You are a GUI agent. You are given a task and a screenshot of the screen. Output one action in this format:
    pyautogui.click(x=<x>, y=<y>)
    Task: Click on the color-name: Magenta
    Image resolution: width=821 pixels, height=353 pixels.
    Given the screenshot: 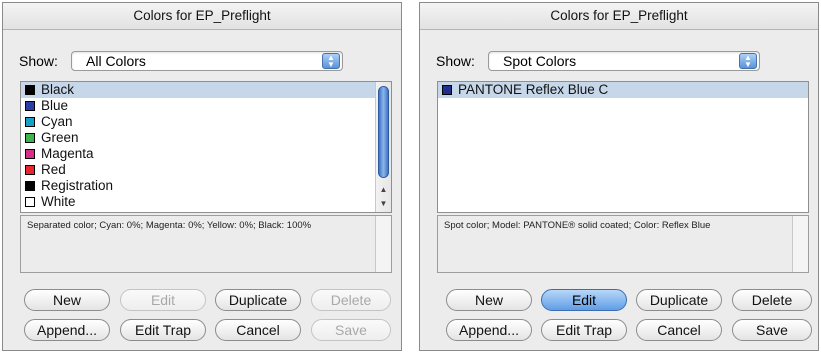 What is the action you would take?
    pyautogui.click(x=67, y=153)
    